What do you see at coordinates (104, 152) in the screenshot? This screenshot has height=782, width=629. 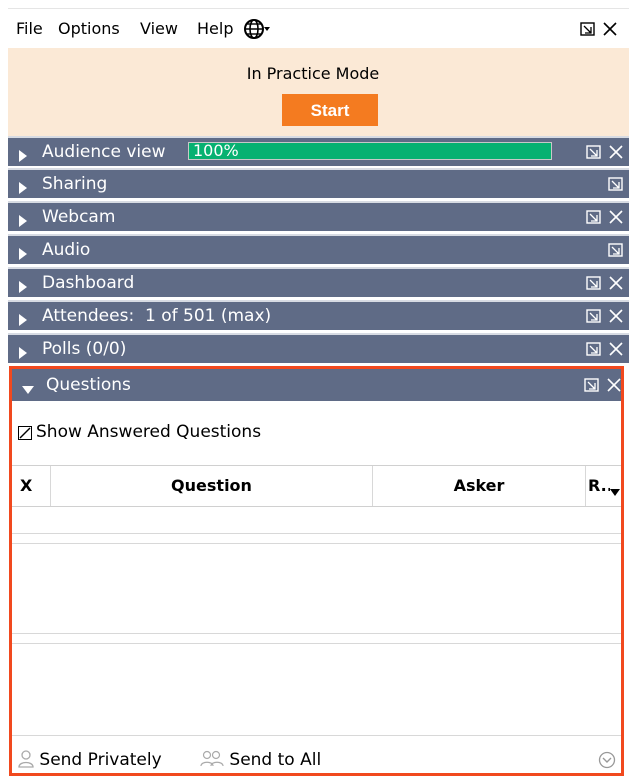 I see `panel-label: Audience view` at bounding box center [104, 152].